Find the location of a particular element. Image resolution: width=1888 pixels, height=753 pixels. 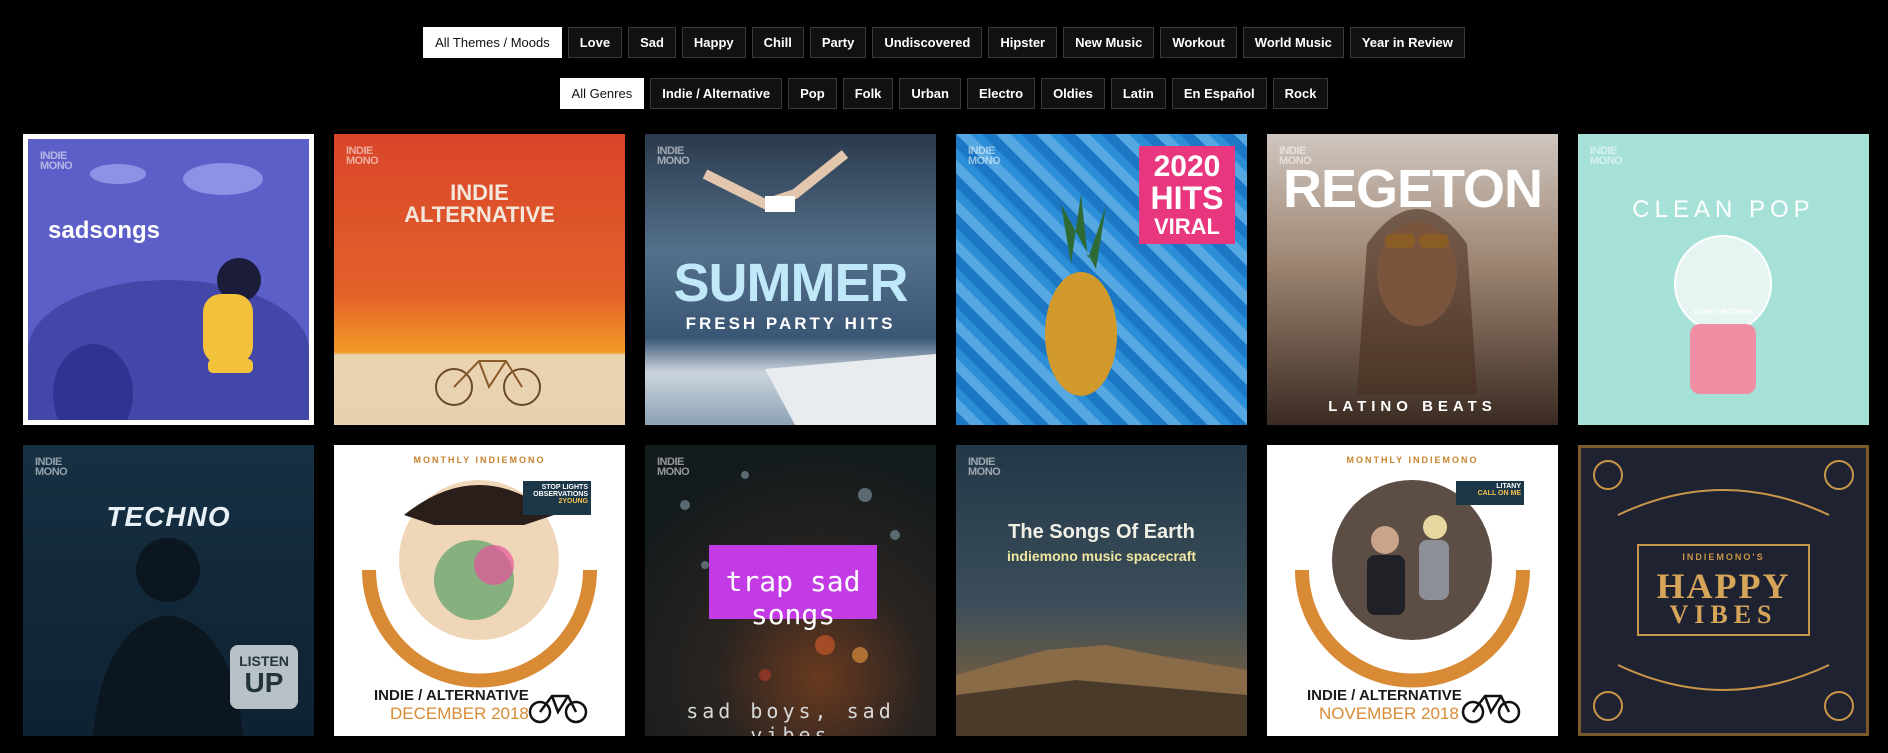

playlist-subtitle: ALTERNATIVE is located at coordinates (479, 214).